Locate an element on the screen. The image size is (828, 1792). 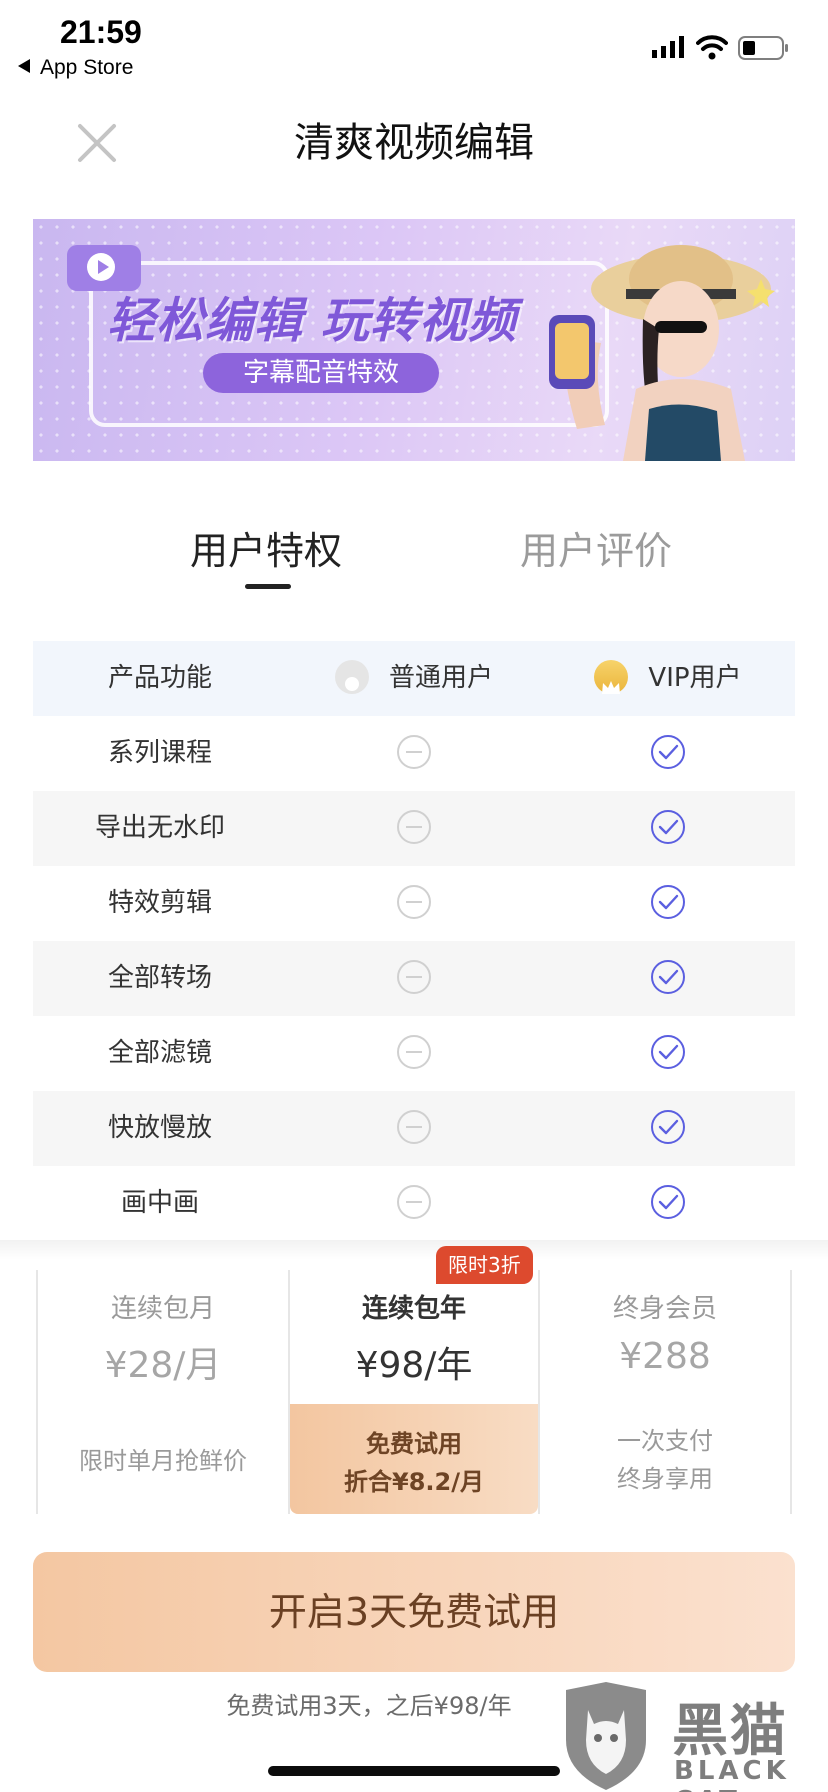
plan-name: 连续包月 is located at coordinates (162, 1309).